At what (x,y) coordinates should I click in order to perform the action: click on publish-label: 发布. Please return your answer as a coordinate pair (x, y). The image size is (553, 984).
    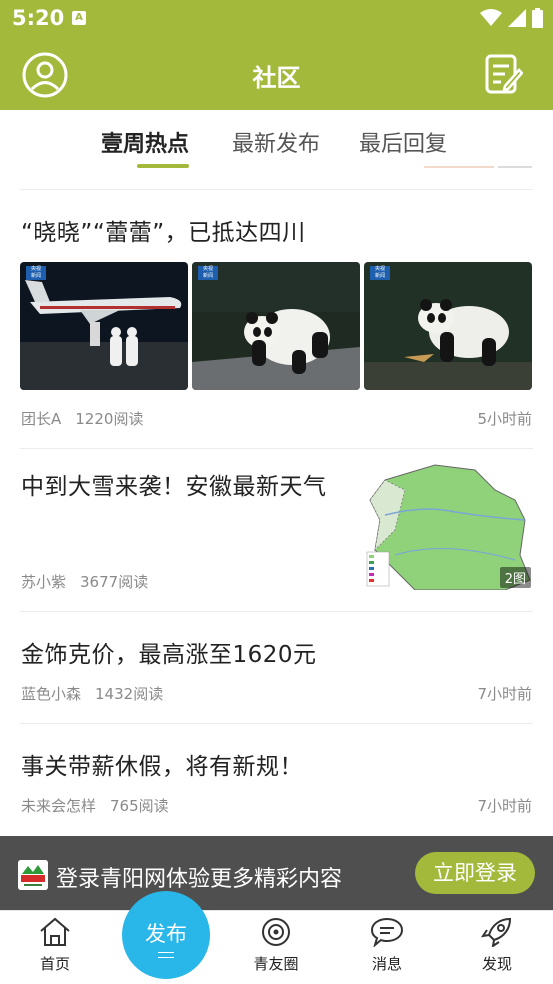
    Looking at the image, I should click on (166, 934).